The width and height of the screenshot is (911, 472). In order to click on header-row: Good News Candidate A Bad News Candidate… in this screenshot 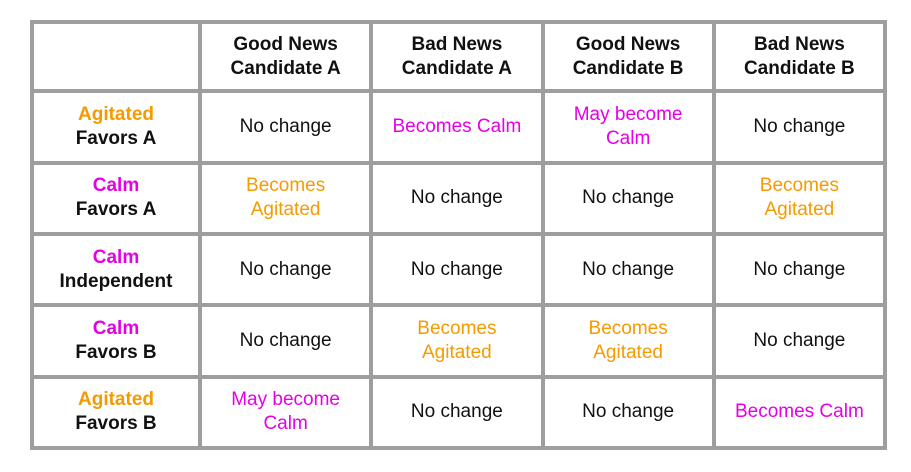, I will do `click(458, 57)`.